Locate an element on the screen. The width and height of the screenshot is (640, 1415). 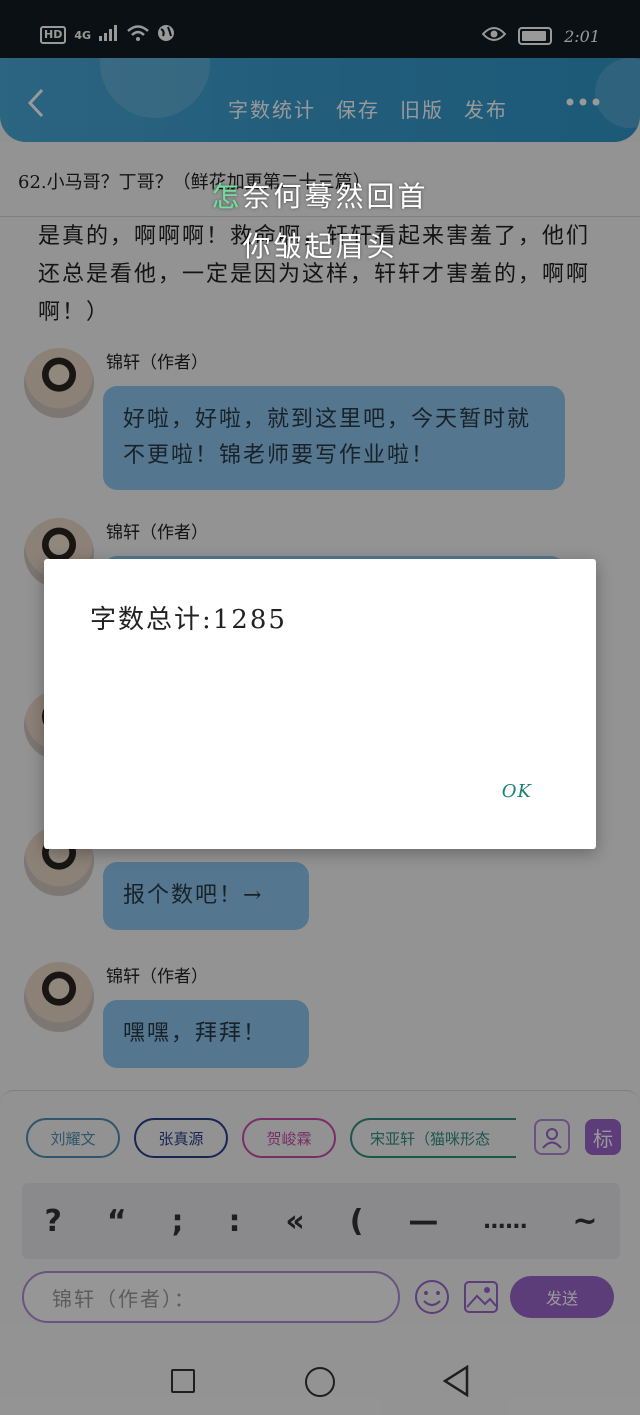
lyrics-line-1-rest: 奈何蓦然回首 is located at coordinates (335, 196).